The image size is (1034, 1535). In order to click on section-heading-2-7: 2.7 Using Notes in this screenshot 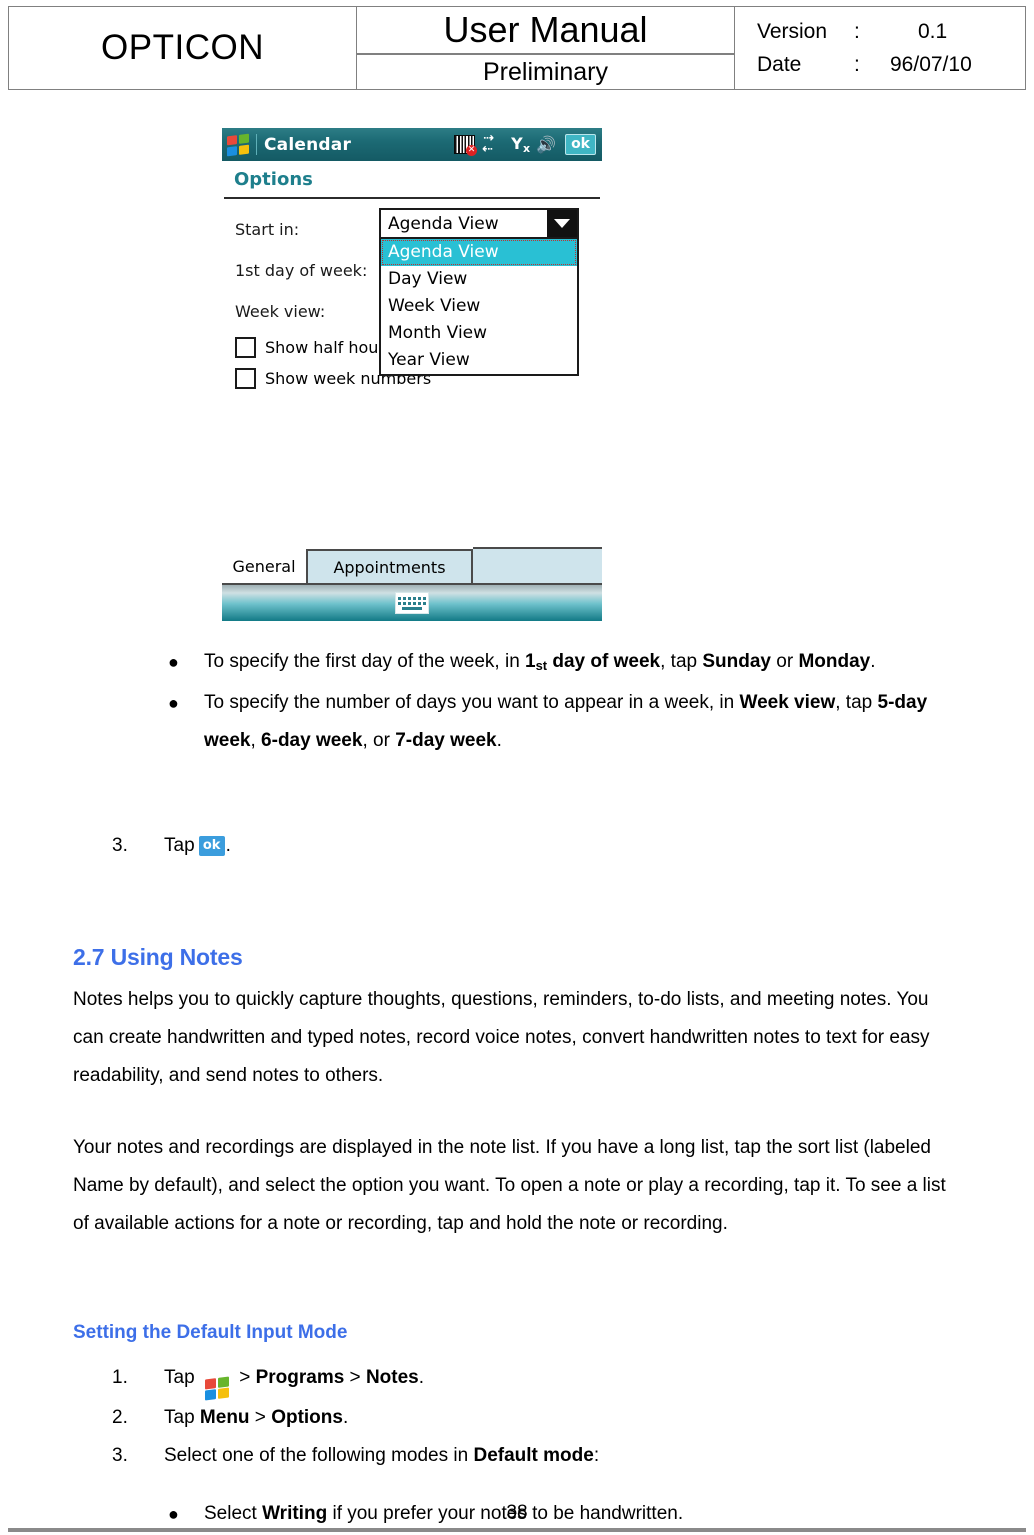, I will do `click(158, 957)`.